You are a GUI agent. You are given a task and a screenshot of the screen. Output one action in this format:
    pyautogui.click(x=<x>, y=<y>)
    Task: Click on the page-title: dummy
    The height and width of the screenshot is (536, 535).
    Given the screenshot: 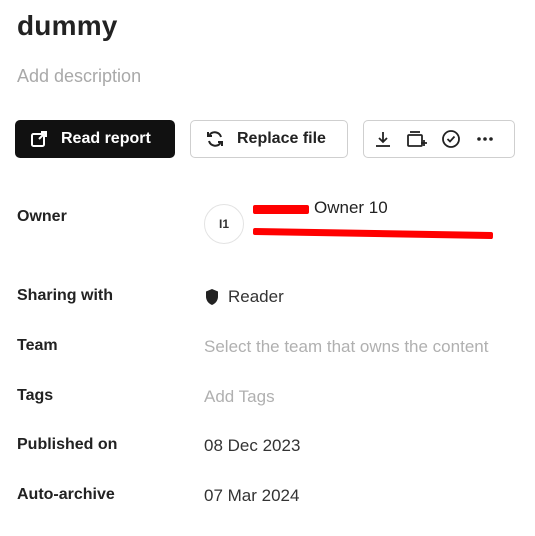 What is the action you would take?
    pyautogui.click(x=67, y=25)
    